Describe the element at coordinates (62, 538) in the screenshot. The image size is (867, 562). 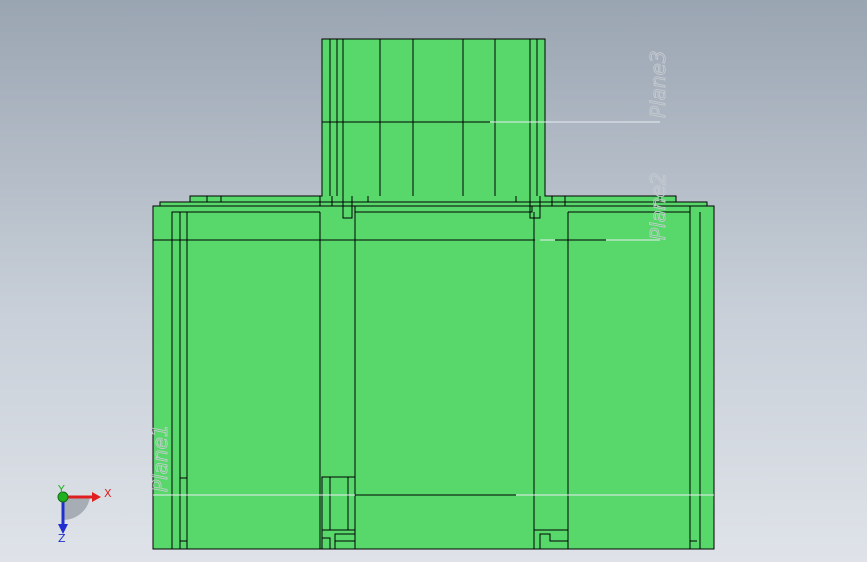
I see `z-axis-label: Z` at that location.